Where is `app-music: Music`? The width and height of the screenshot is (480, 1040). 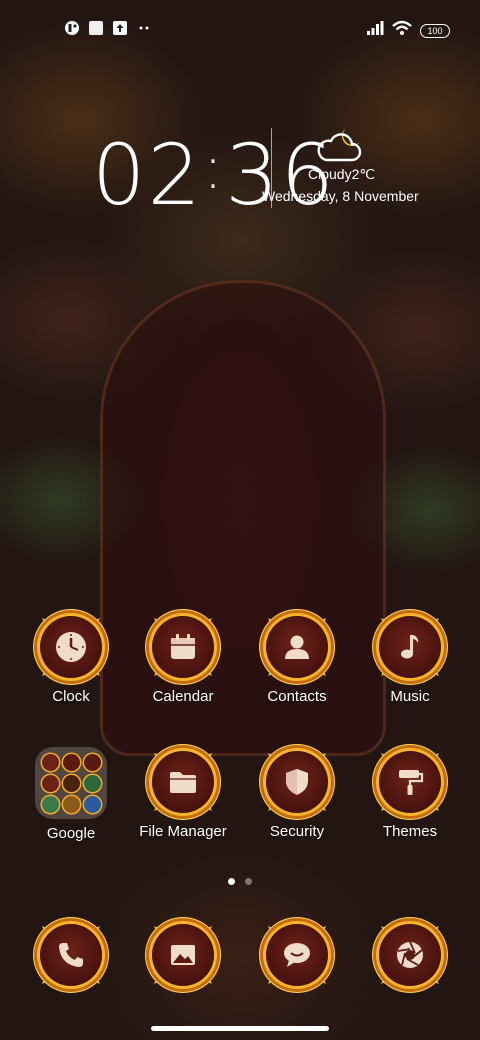
app-music: Music is located at coordinates (410, 658).